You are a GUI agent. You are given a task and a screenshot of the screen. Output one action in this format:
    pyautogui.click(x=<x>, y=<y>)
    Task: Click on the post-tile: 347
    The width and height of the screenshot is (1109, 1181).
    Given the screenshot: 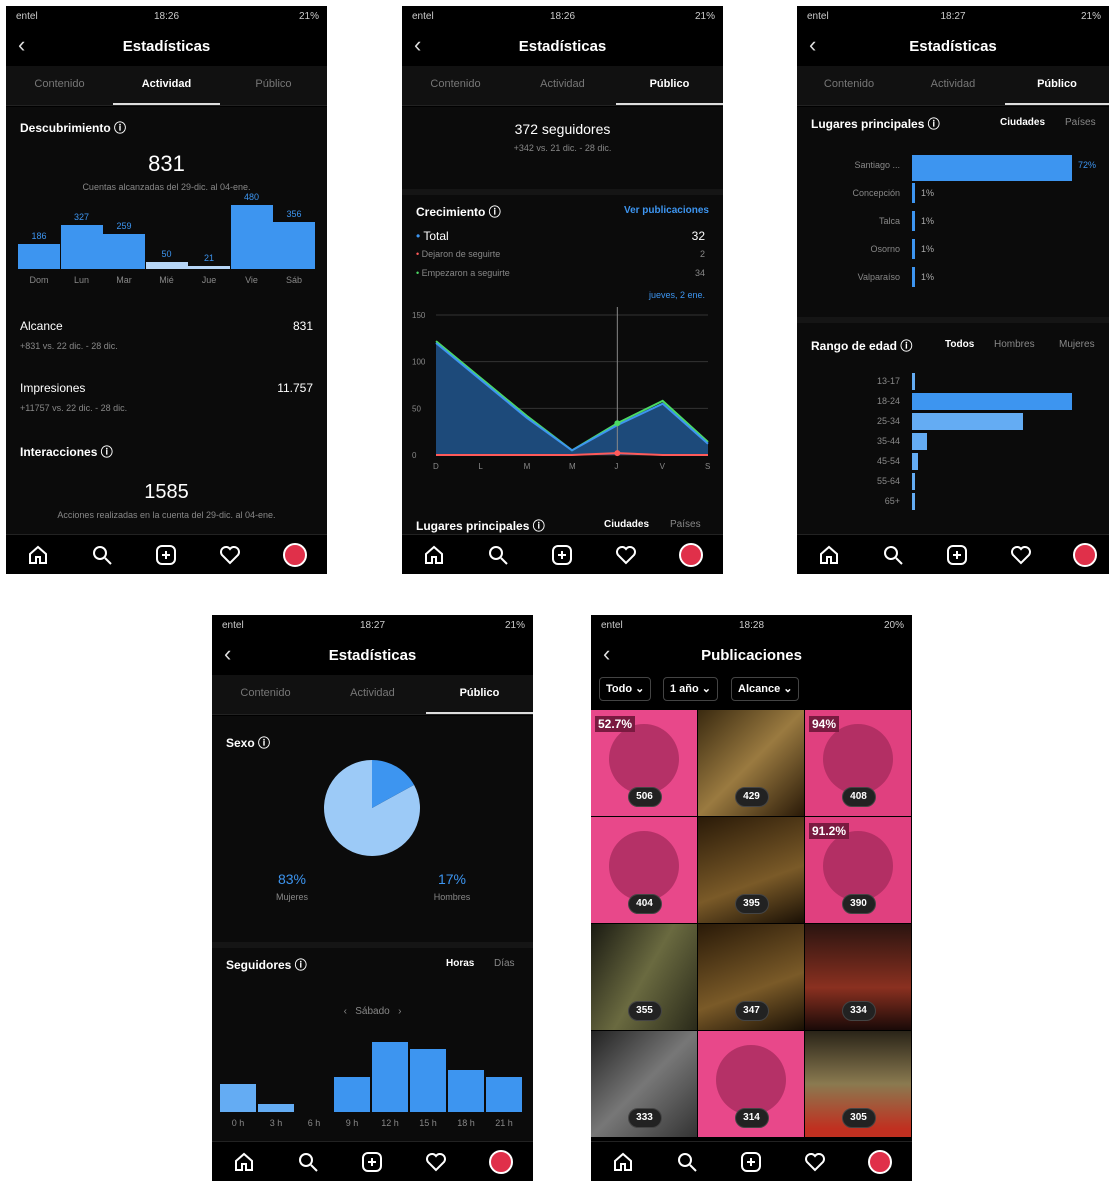 What is the action you would take?
    pyautogui.click(x=751, y=977)
    